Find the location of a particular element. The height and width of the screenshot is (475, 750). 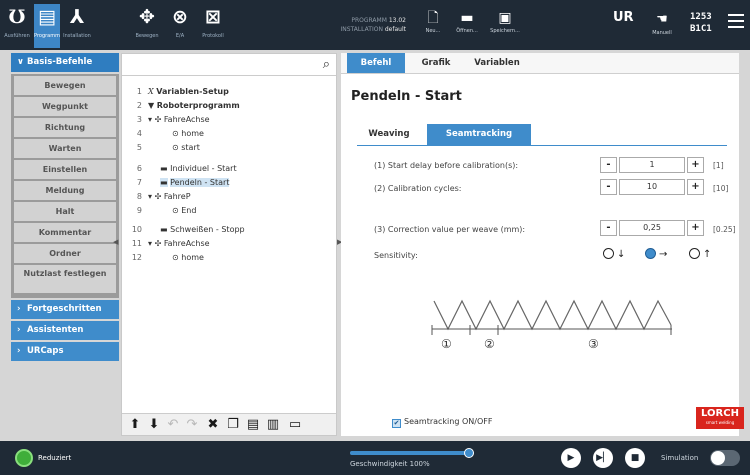

stop-icon: ■ is located at coordinates (635, 458).